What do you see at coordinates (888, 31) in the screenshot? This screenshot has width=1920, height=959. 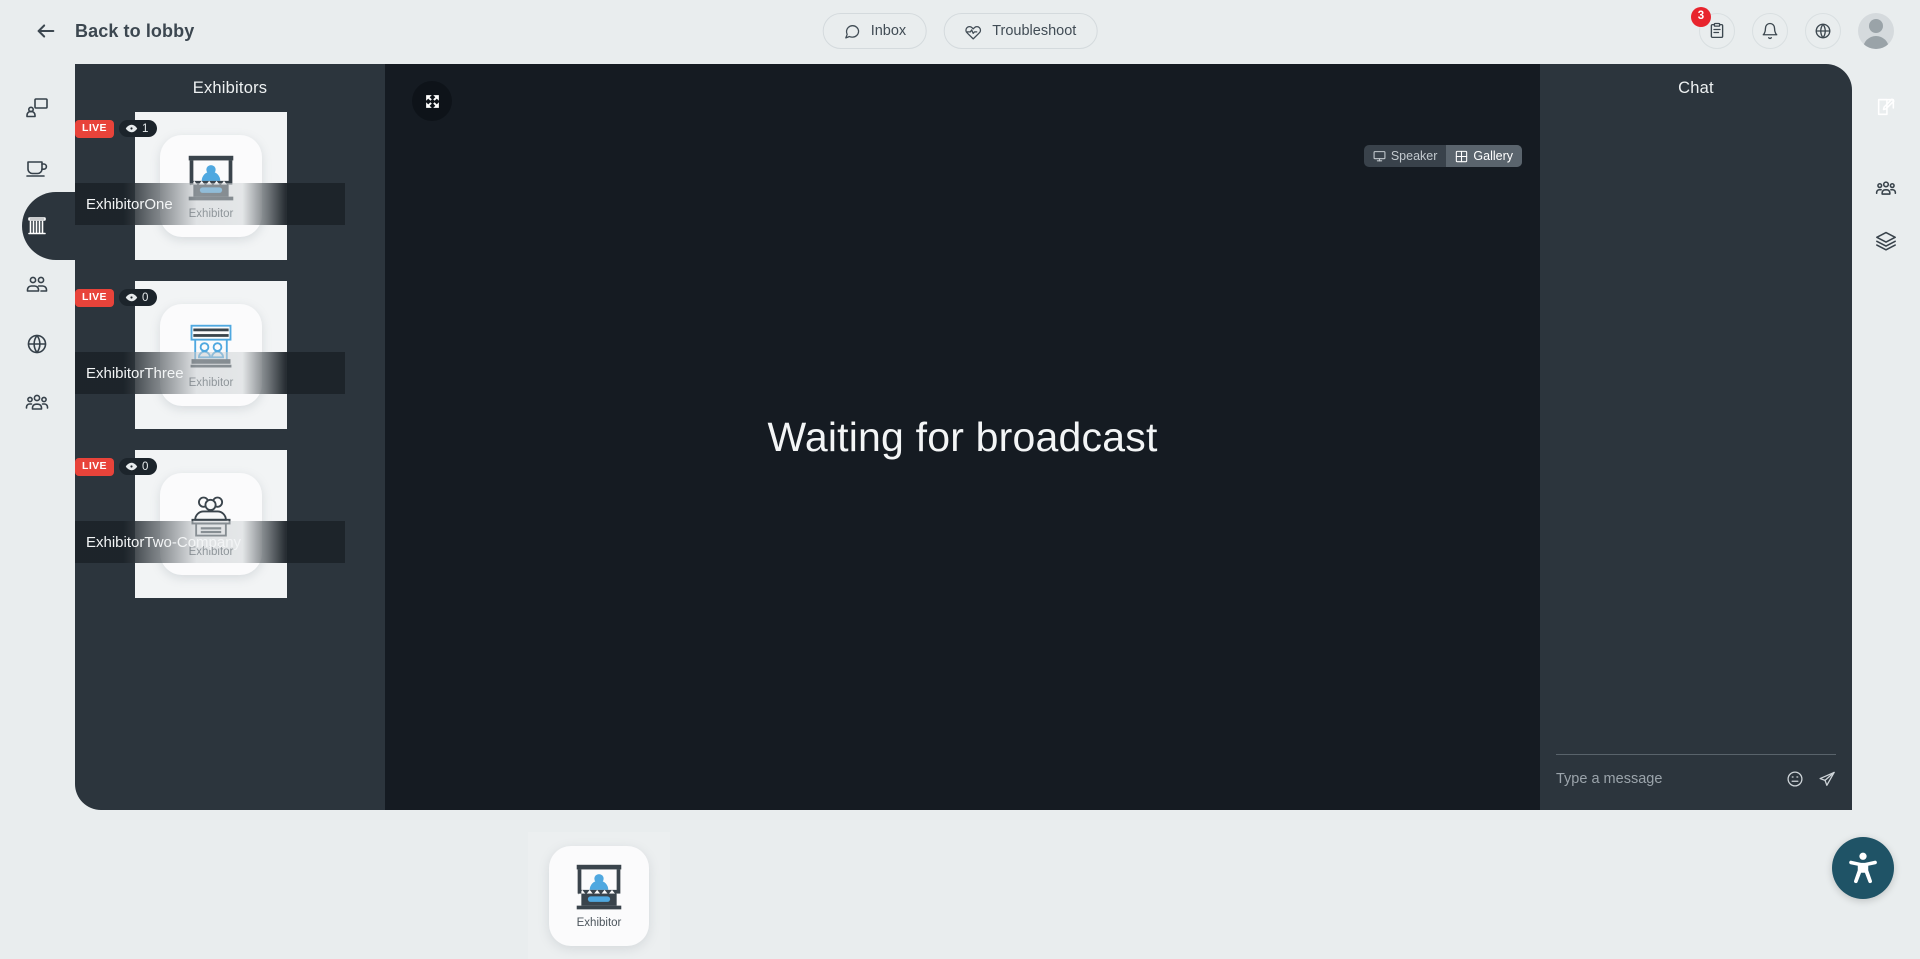 I see `inbox-label: Inbox` at bounding box center [888, 31].